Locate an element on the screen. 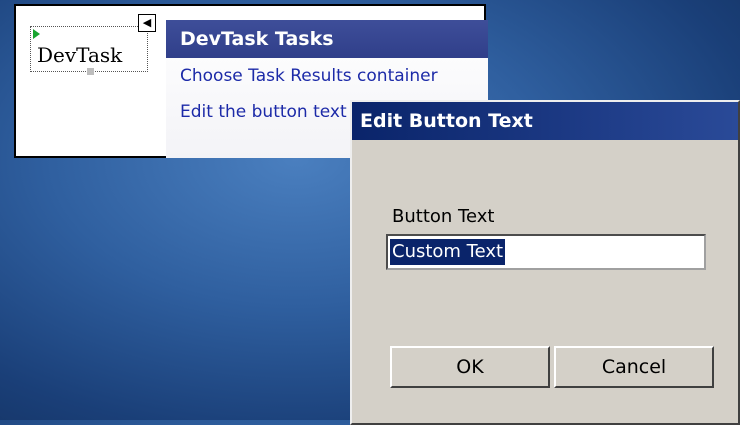  ok-button: OK is located at coordinates (470, 367).